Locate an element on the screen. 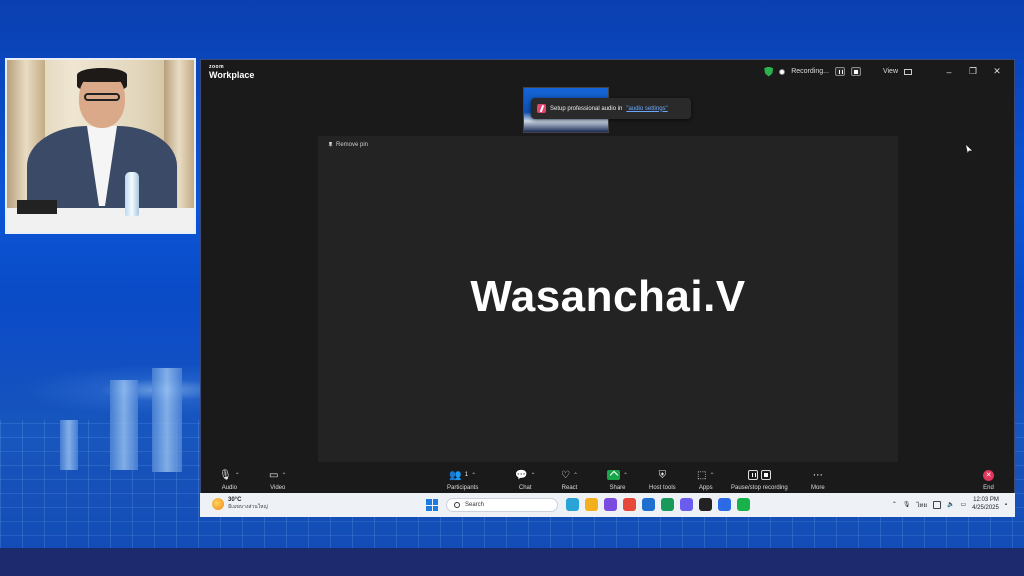 This screenshot has width=1024, height=576. stop-recording-button is located at coordinates (855, 71).